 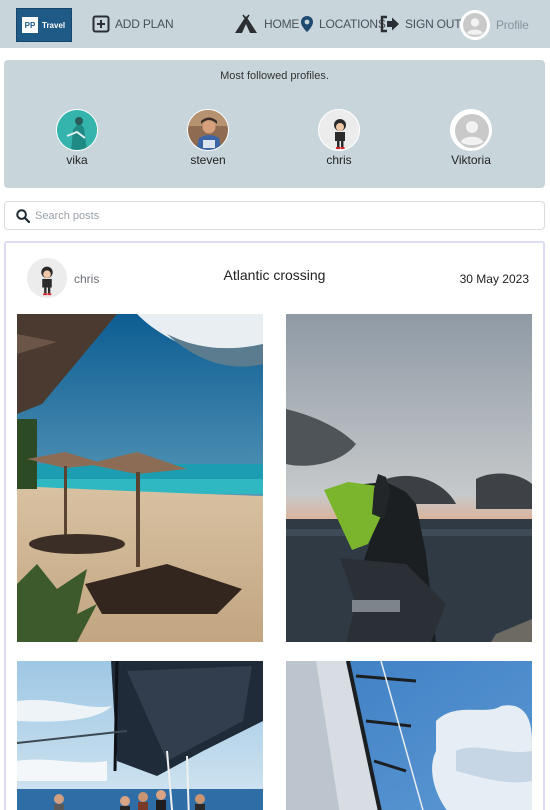 I want to click on post-photo-sail-sky, so click(x=409, y=735).